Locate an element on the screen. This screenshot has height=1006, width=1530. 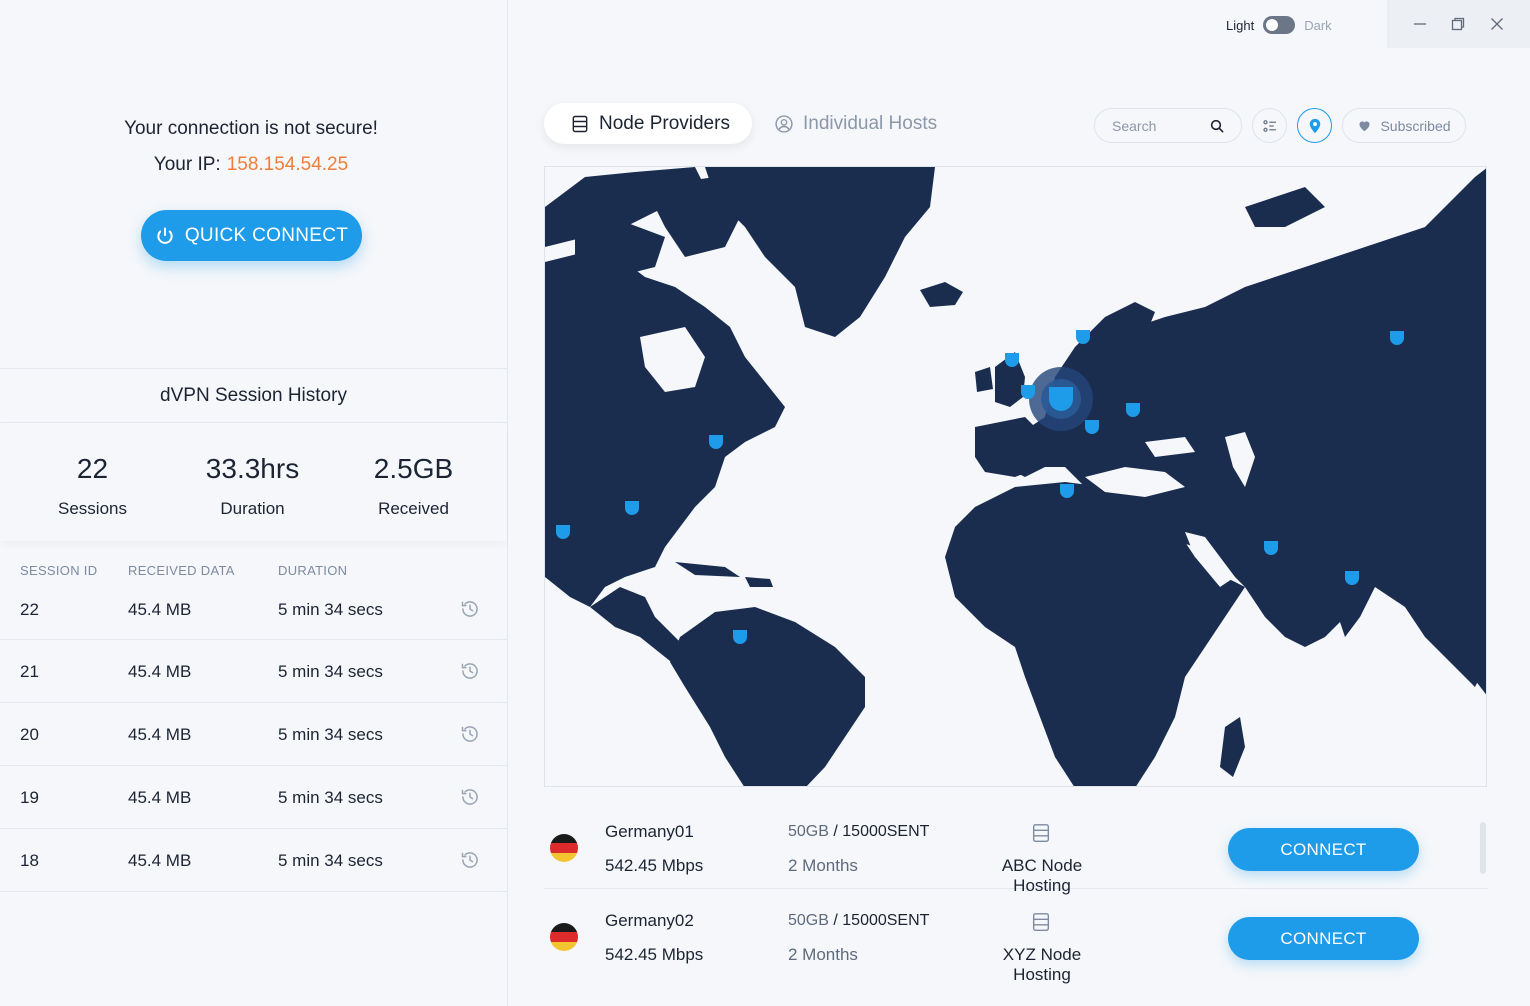
minimize-icon is located at coordinates (1420, 24).